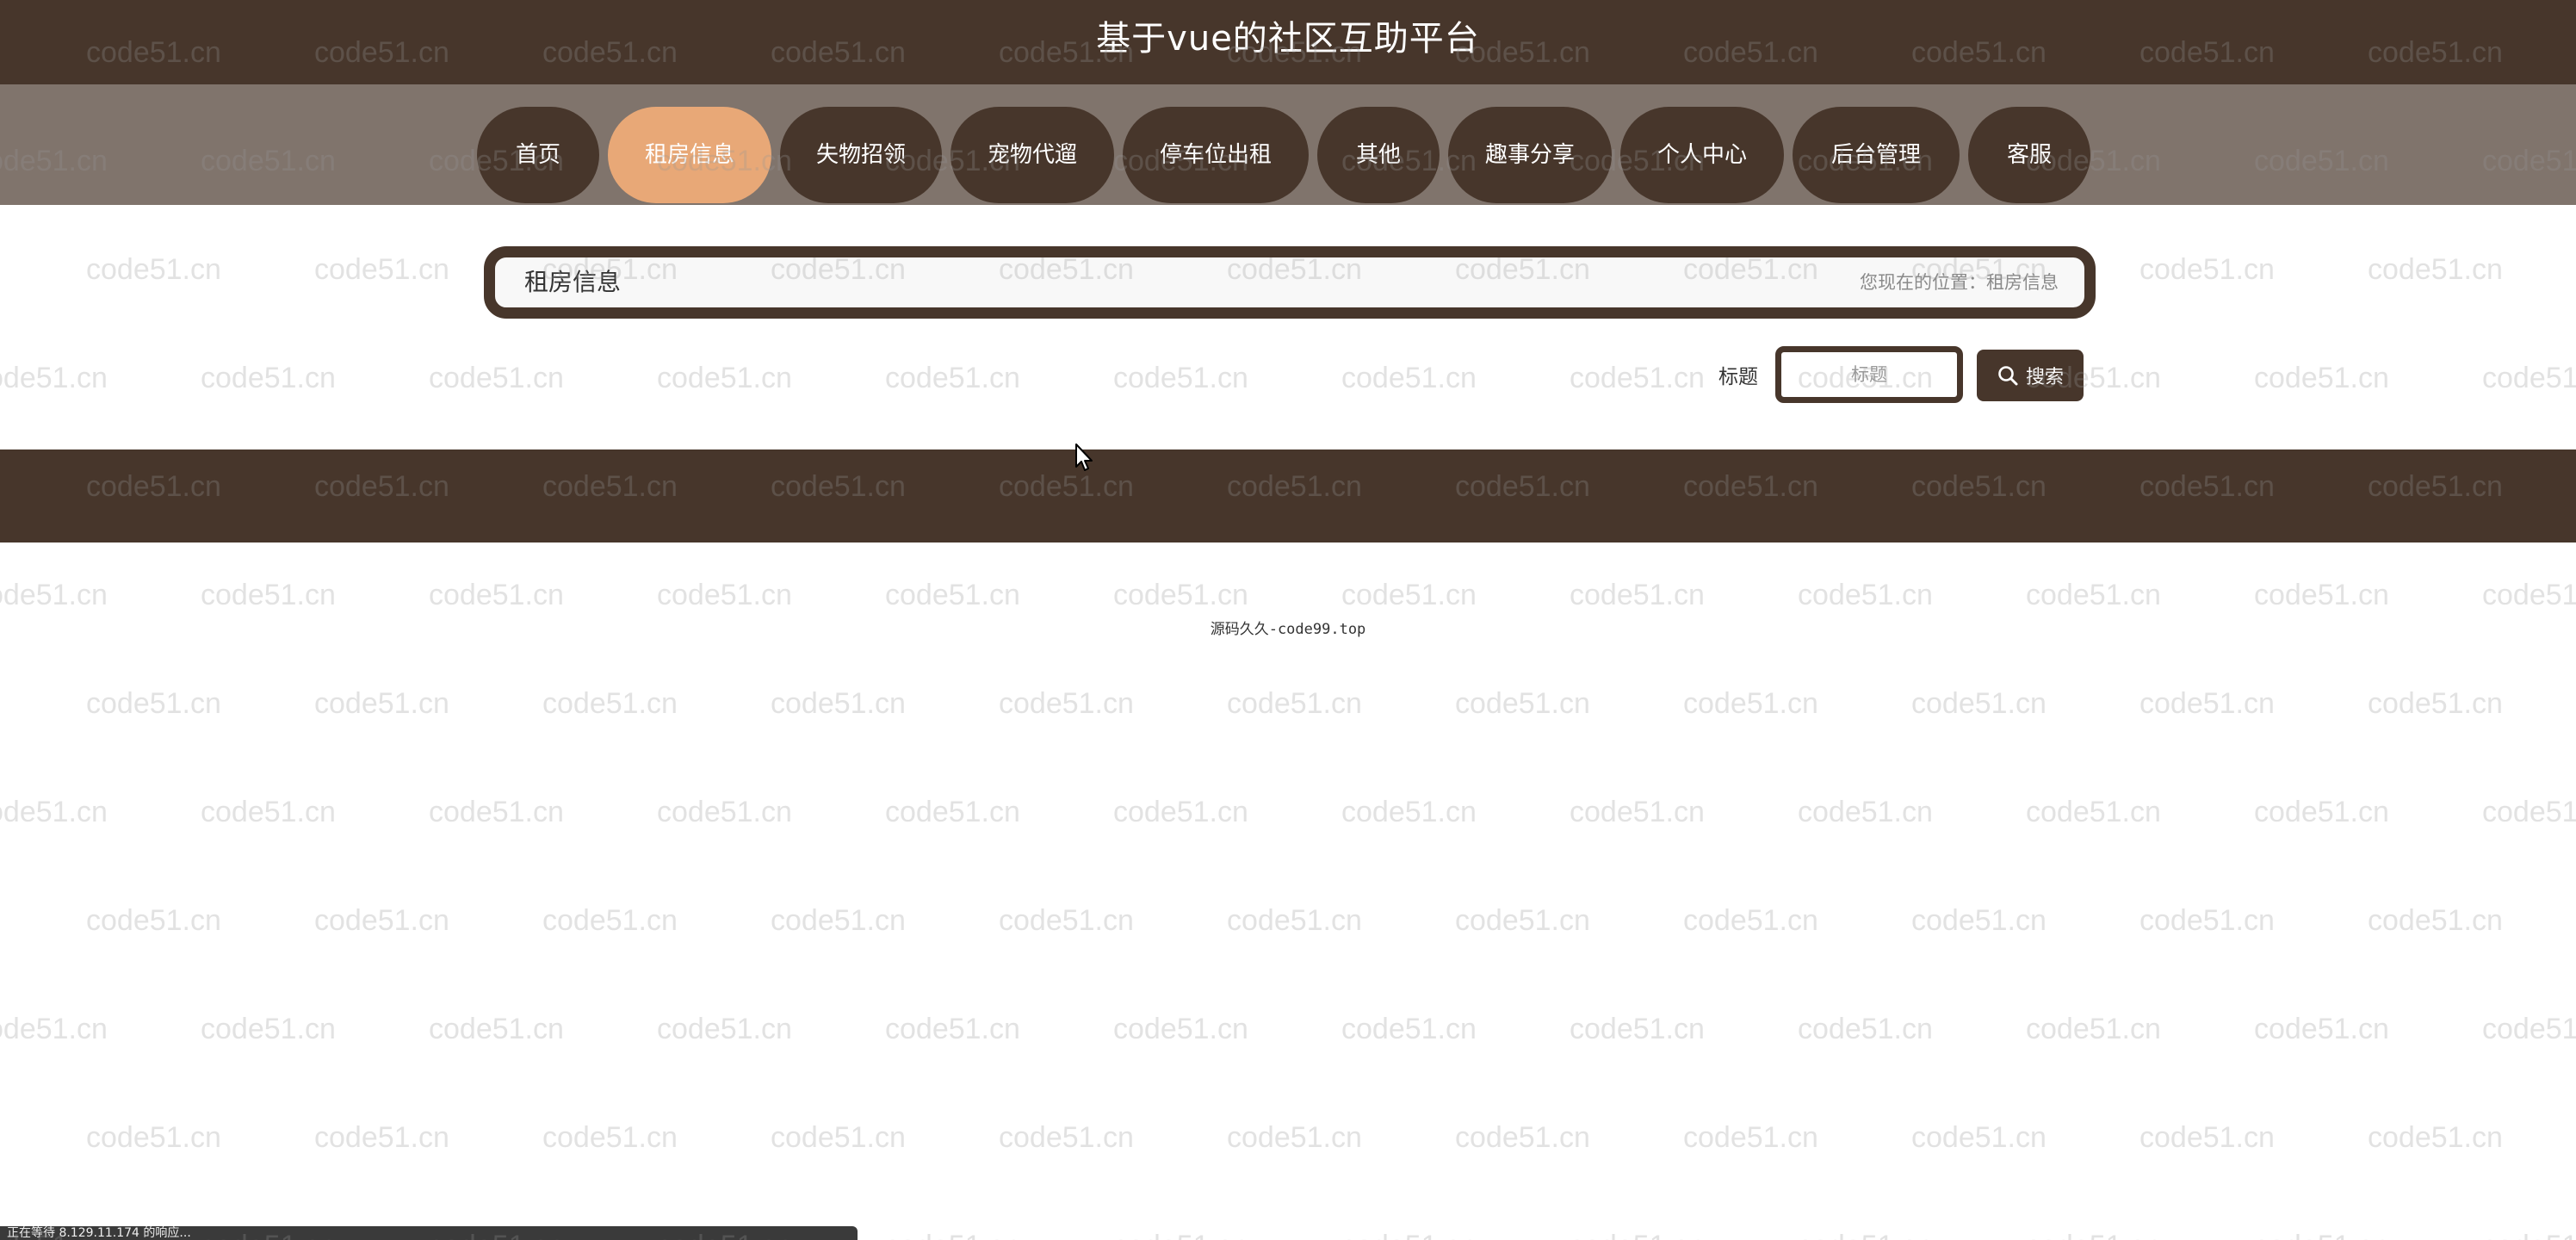 This screenshot has height=1240, width=2576. What do you see at coordinates (1290, 282) in the screenshot?
I see `breadcrumb-box: 租房信息 您现在的位置：租房信息` at bounding box center [1290, 282].